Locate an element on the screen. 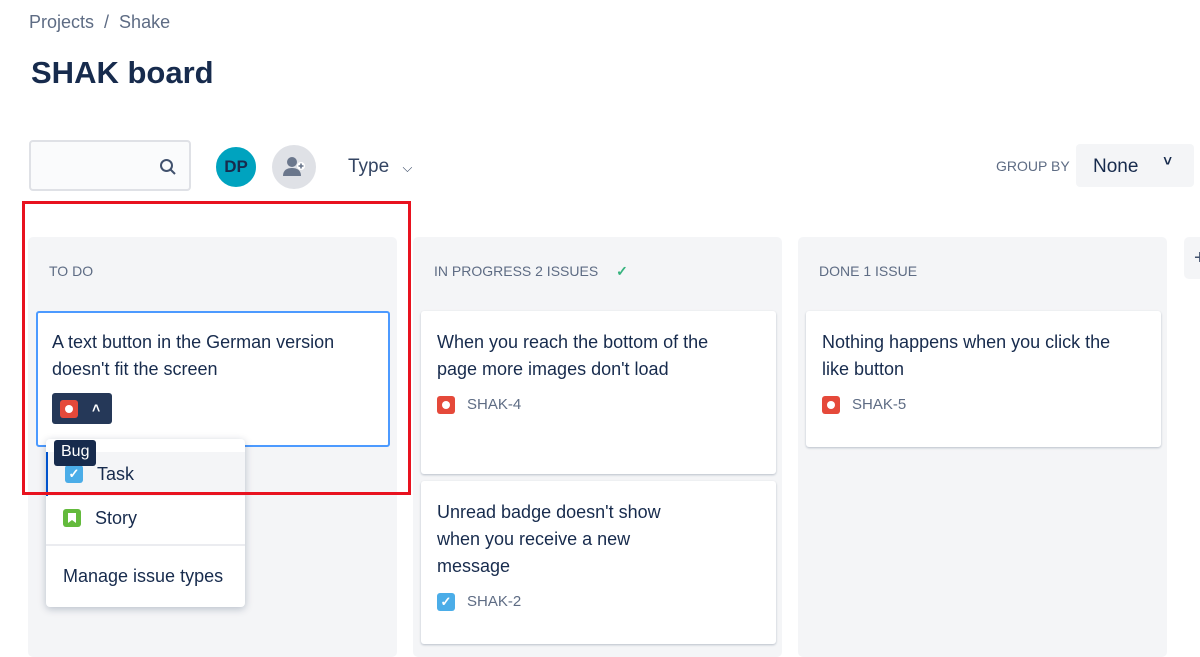 The image size is (1200, 657). add-people-button is located at coordinates (294, 167).